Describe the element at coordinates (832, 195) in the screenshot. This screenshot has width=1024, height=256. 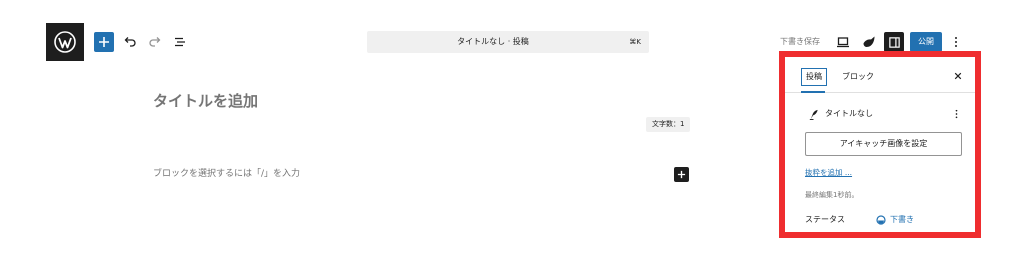
I see `last-edited-text: 最終編集1秒前。` at that location.